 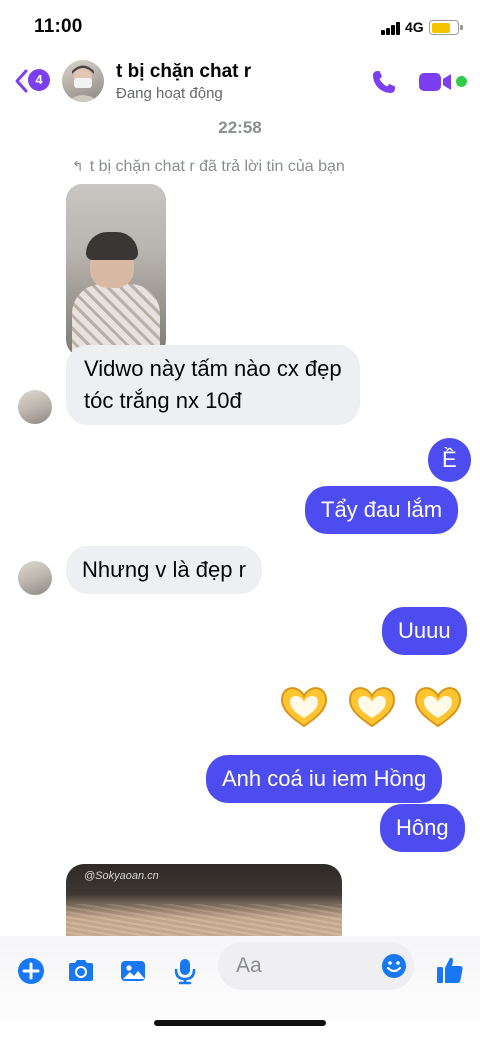 I want to click on reply-arrow-icon: ↰, so click(x=78, y=166).